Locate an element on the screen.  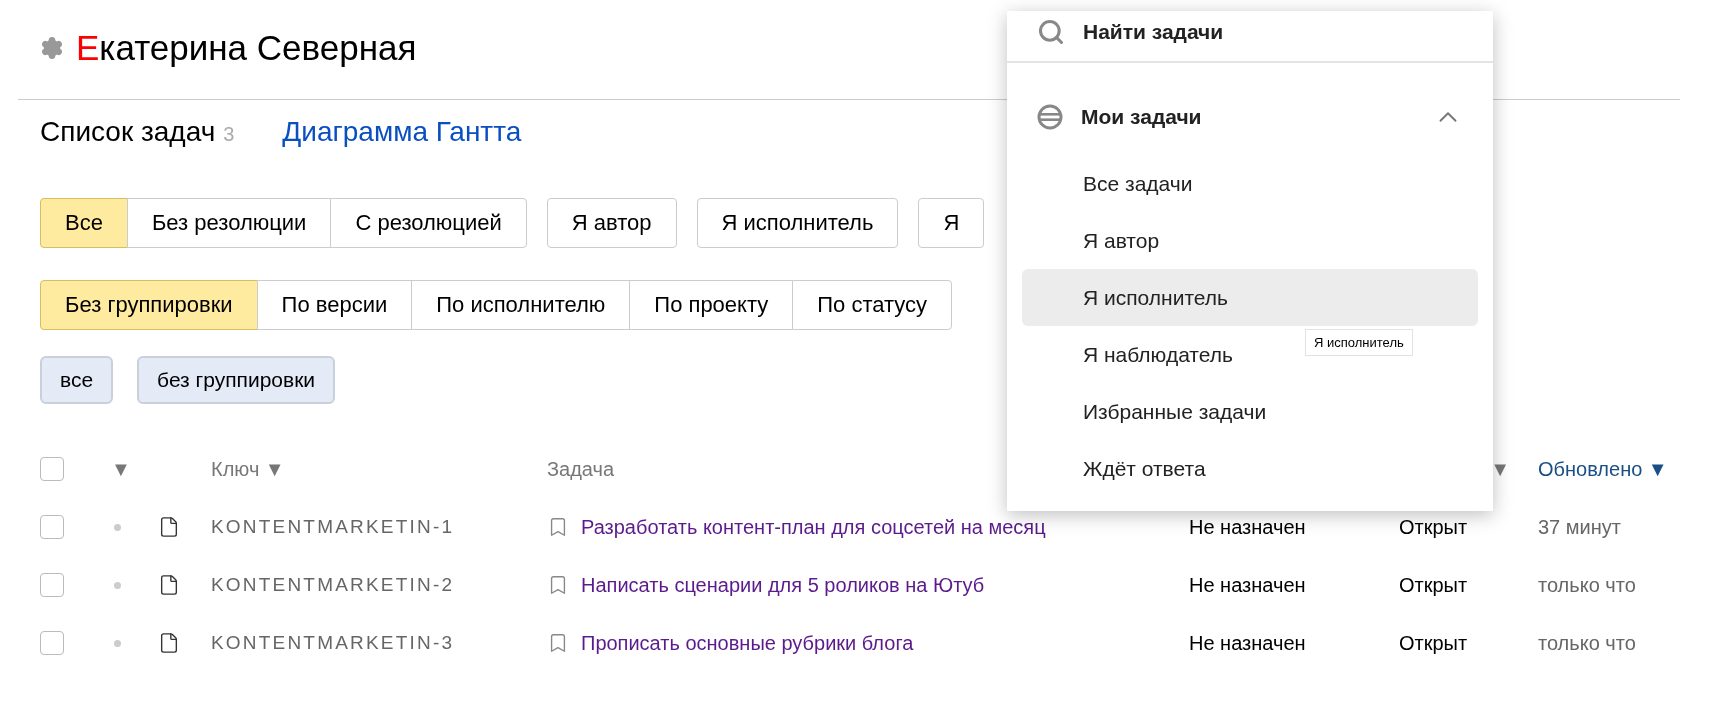
settings-icon is located at coordinates (52, 47).